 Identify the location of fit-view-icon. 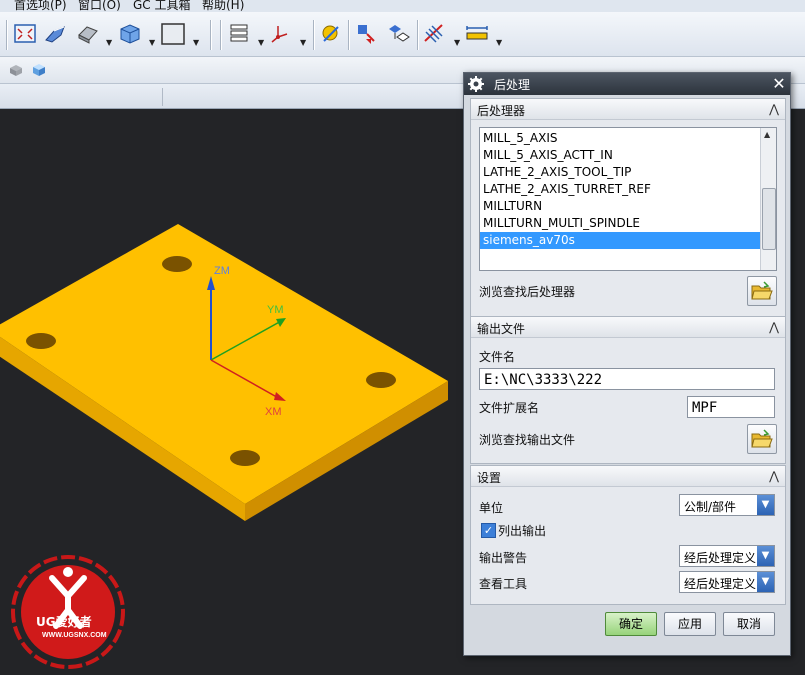
(25, 34).